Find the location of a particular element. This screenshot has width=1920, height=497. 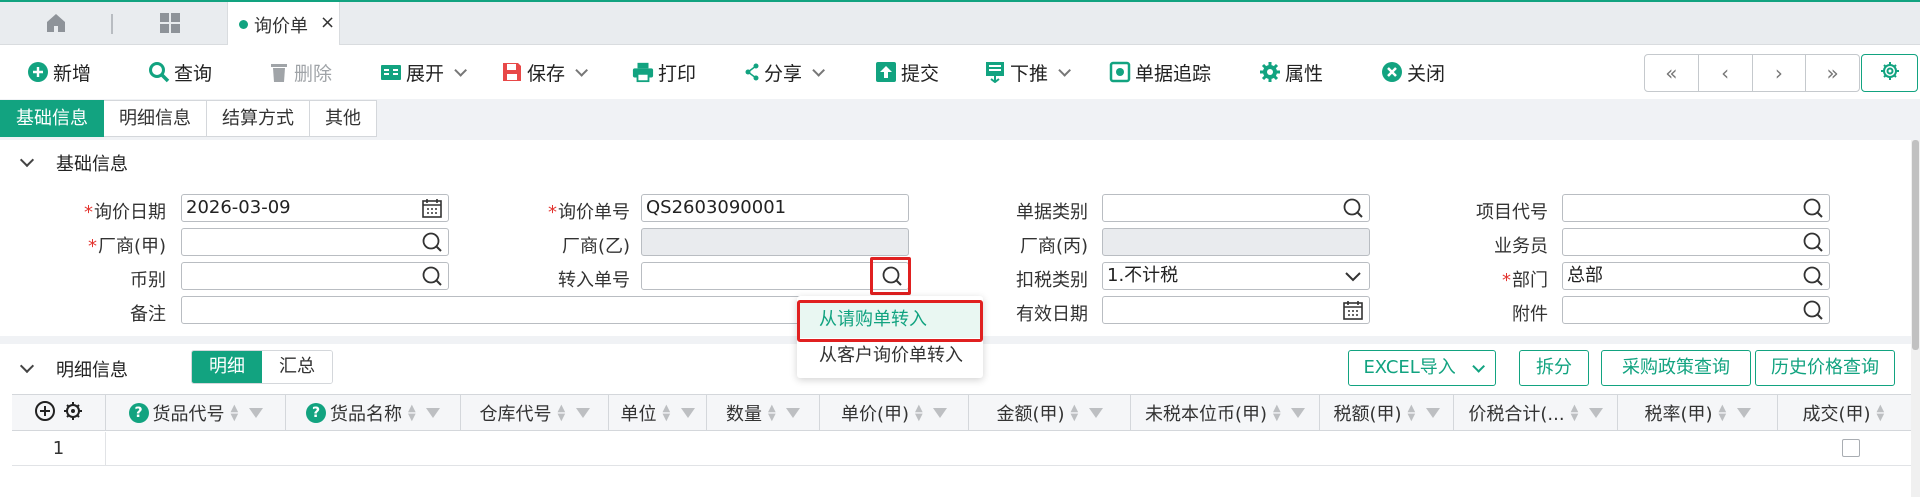

share-icon is located at coordinates (752, 72).